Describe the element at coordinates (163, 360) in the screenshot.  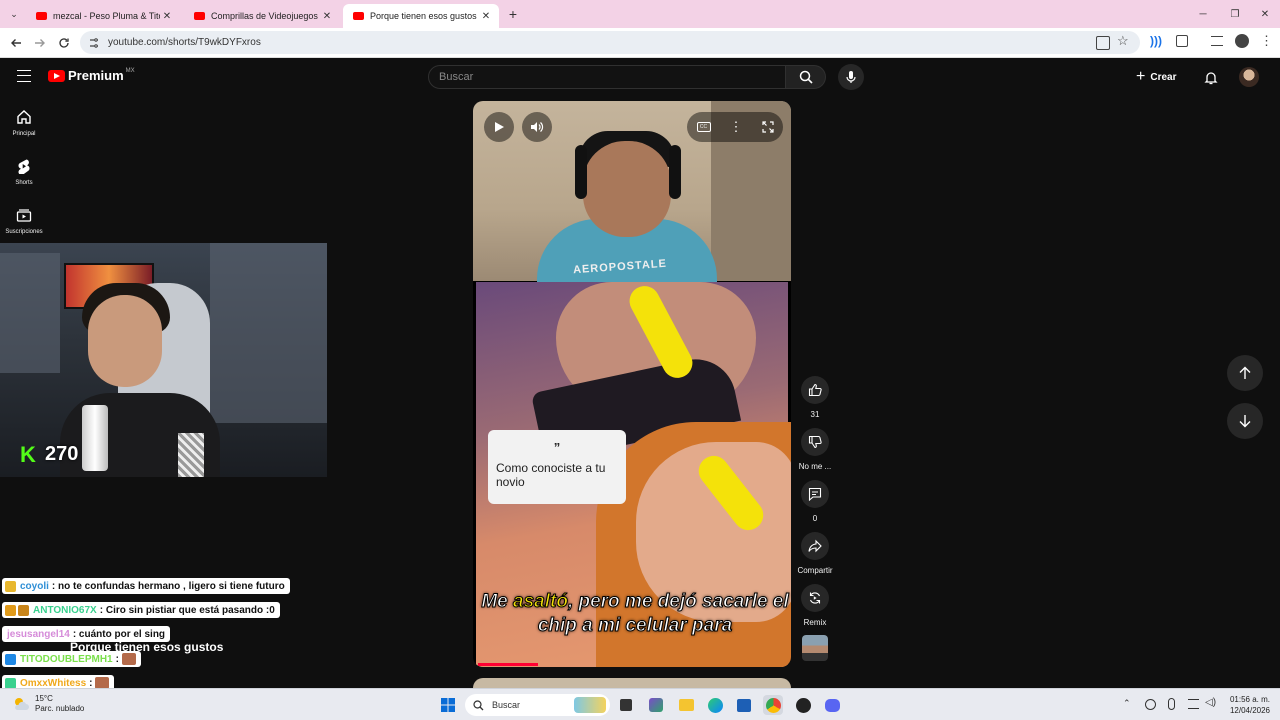
I see `streamer-webcam` at that location.